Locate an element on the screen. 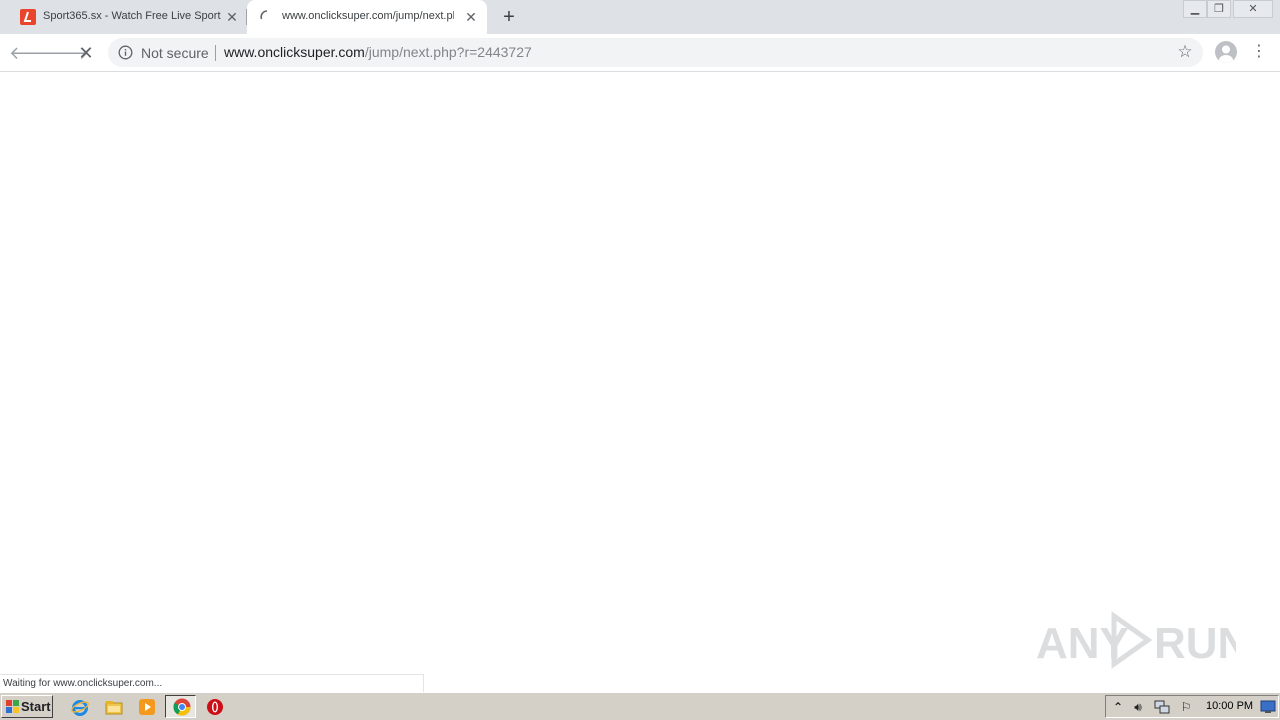 The height and width of the screenshot is (720, 1280). loading-spinner-icon is located at coordinates (267, 17).